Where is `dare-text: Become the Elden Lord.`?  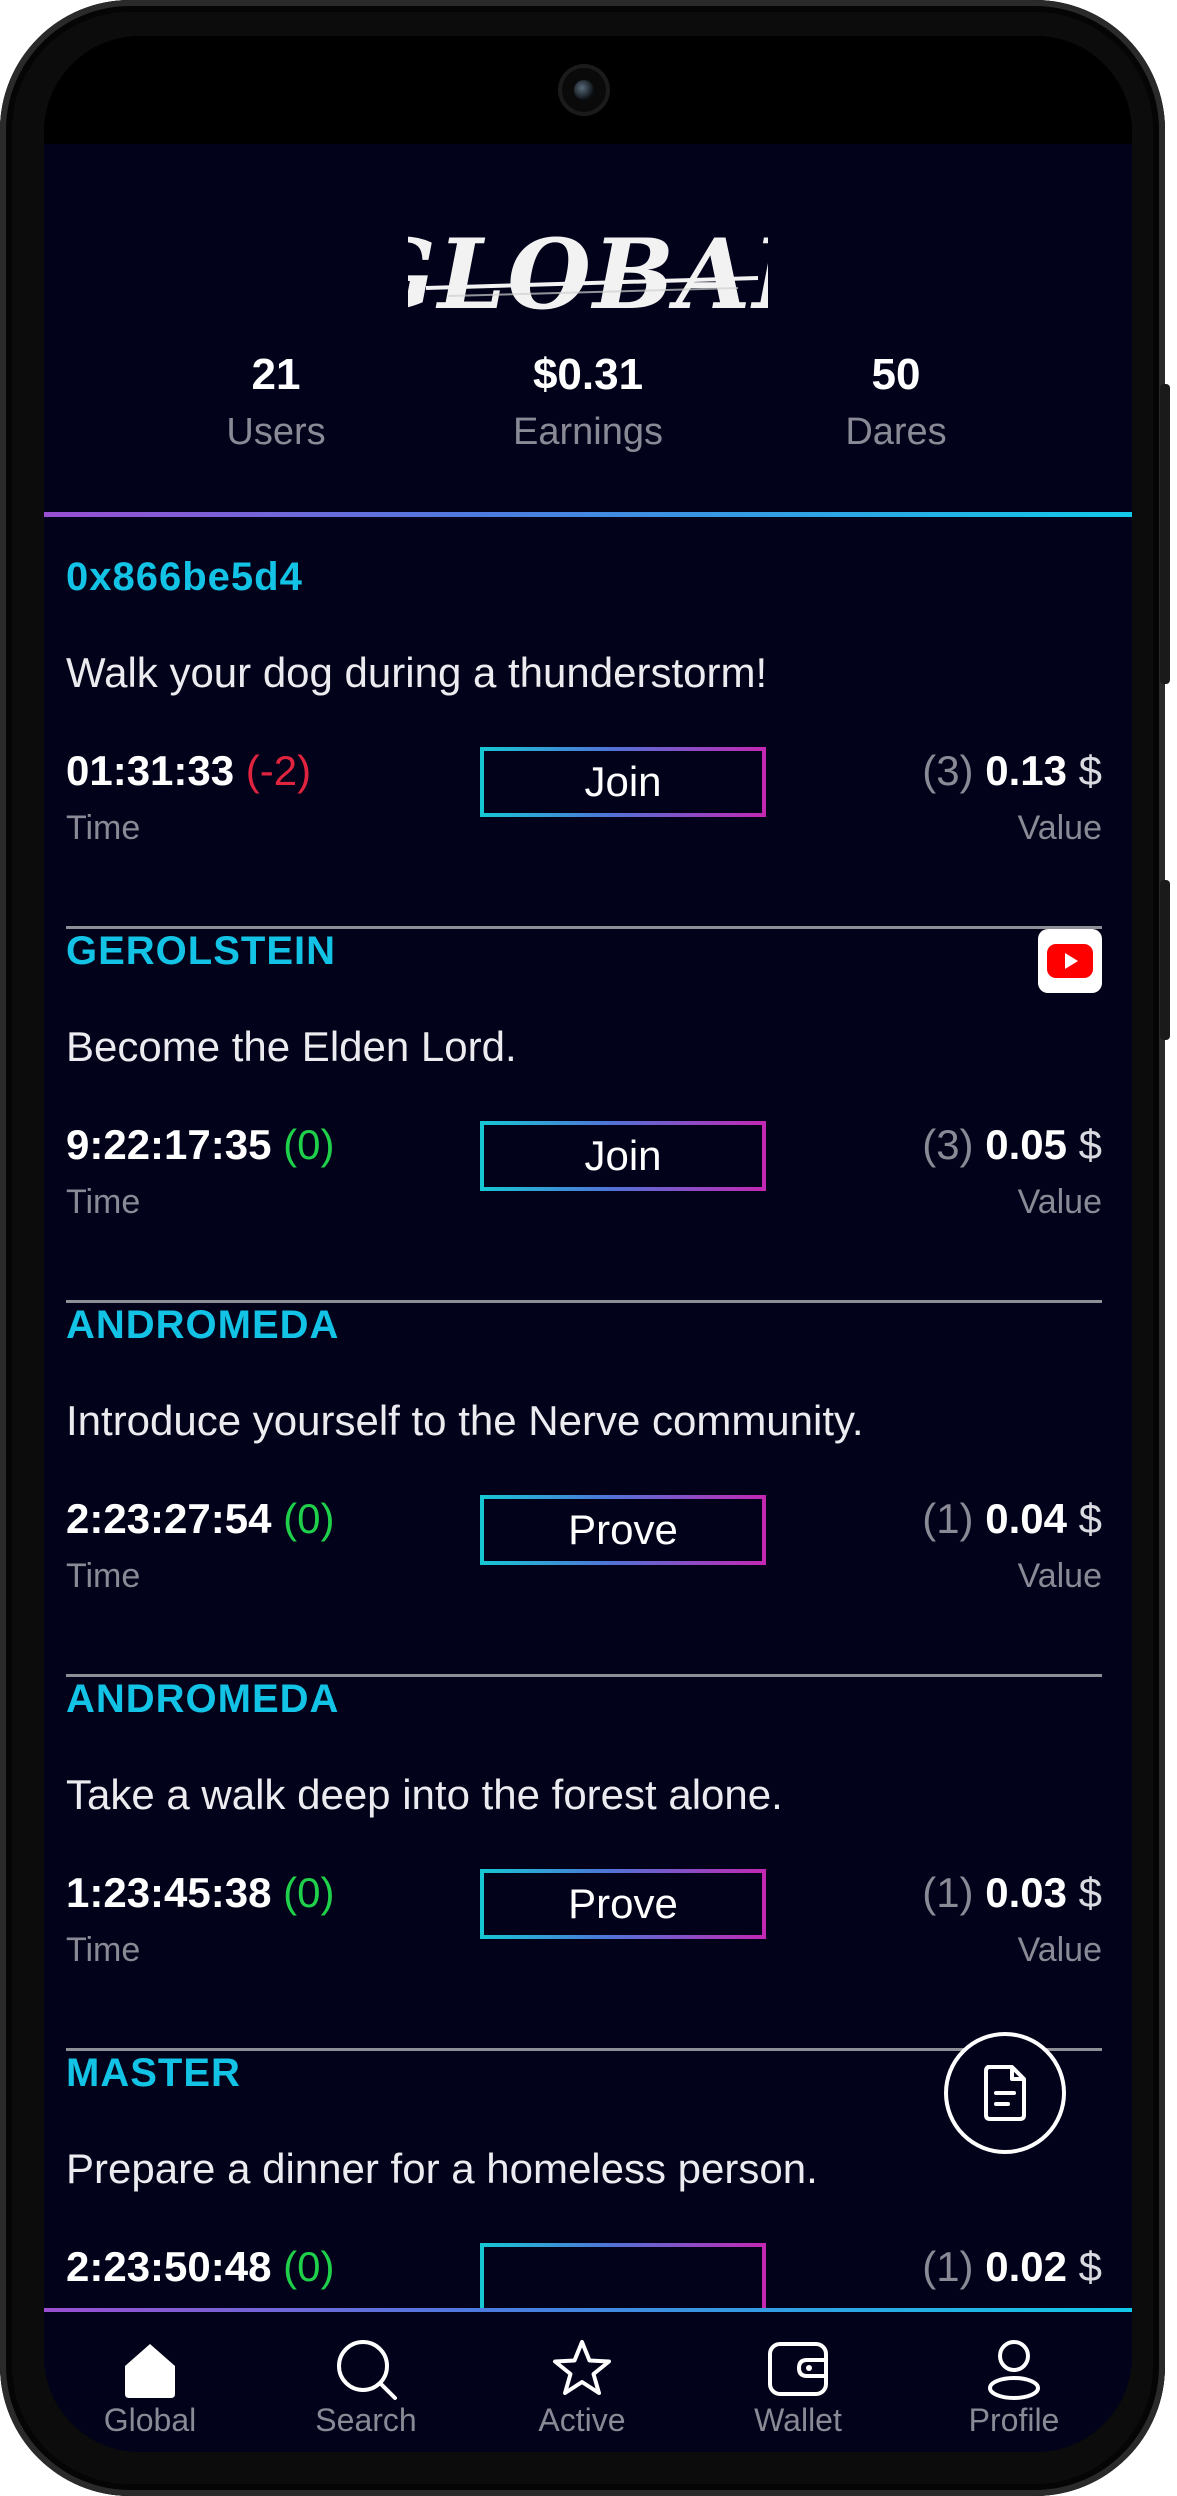 dare-text: Become the Elden Lord. is located at coordinates (291, 1046).